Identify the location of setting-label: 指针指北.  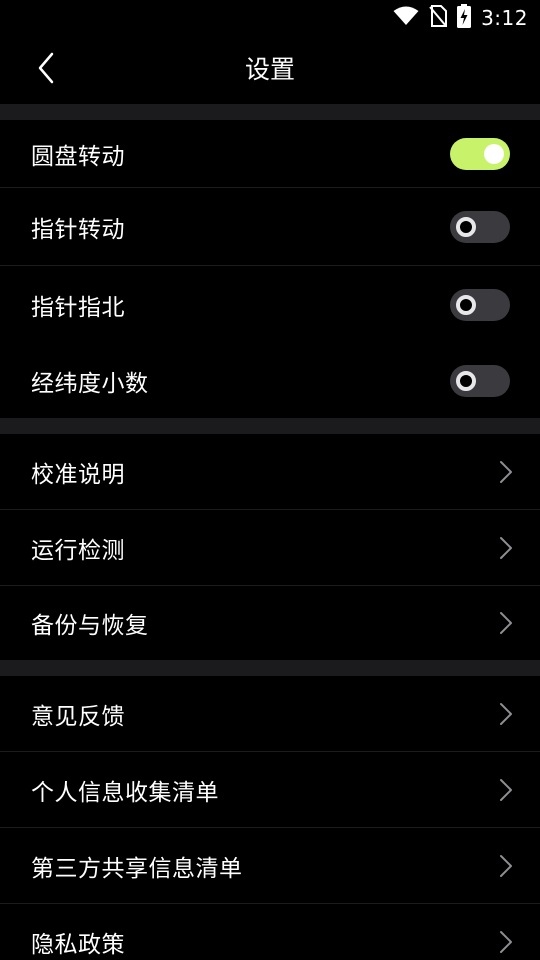
(78, 308).